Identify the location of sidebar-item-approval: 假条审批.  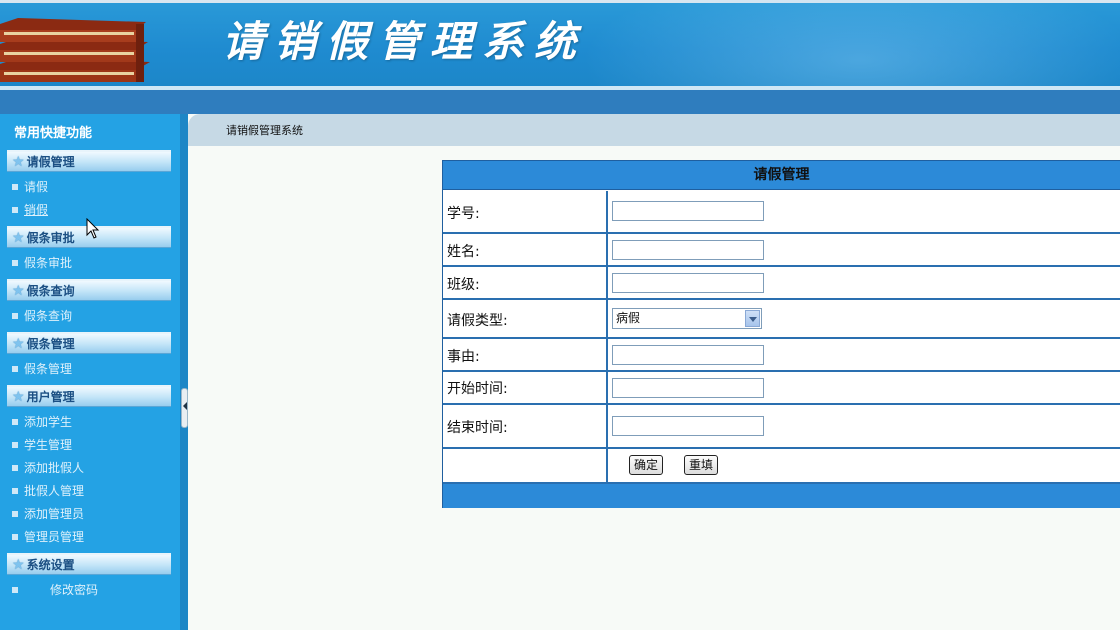
(42, 262).